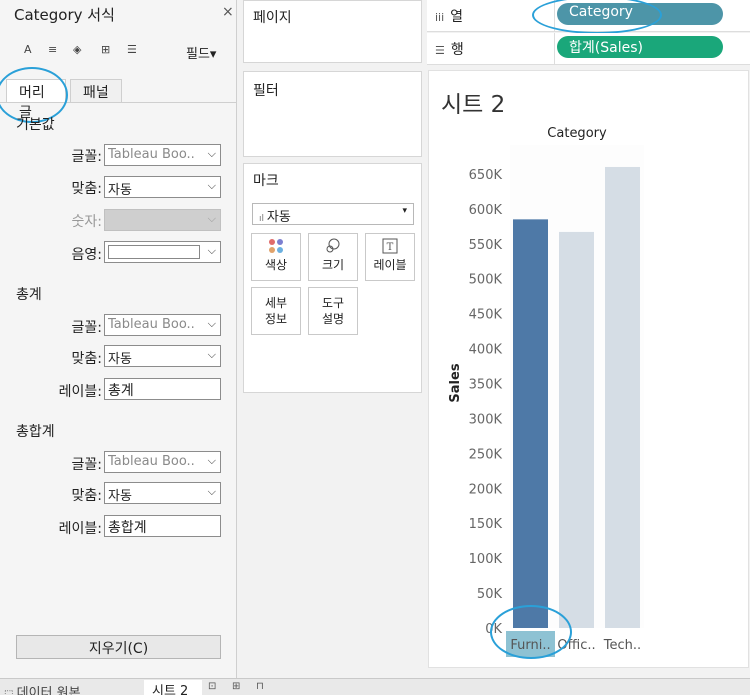 This screenshot has height=695, width=750. I want to click on y-tick-label: 400K, so click(486, 350).